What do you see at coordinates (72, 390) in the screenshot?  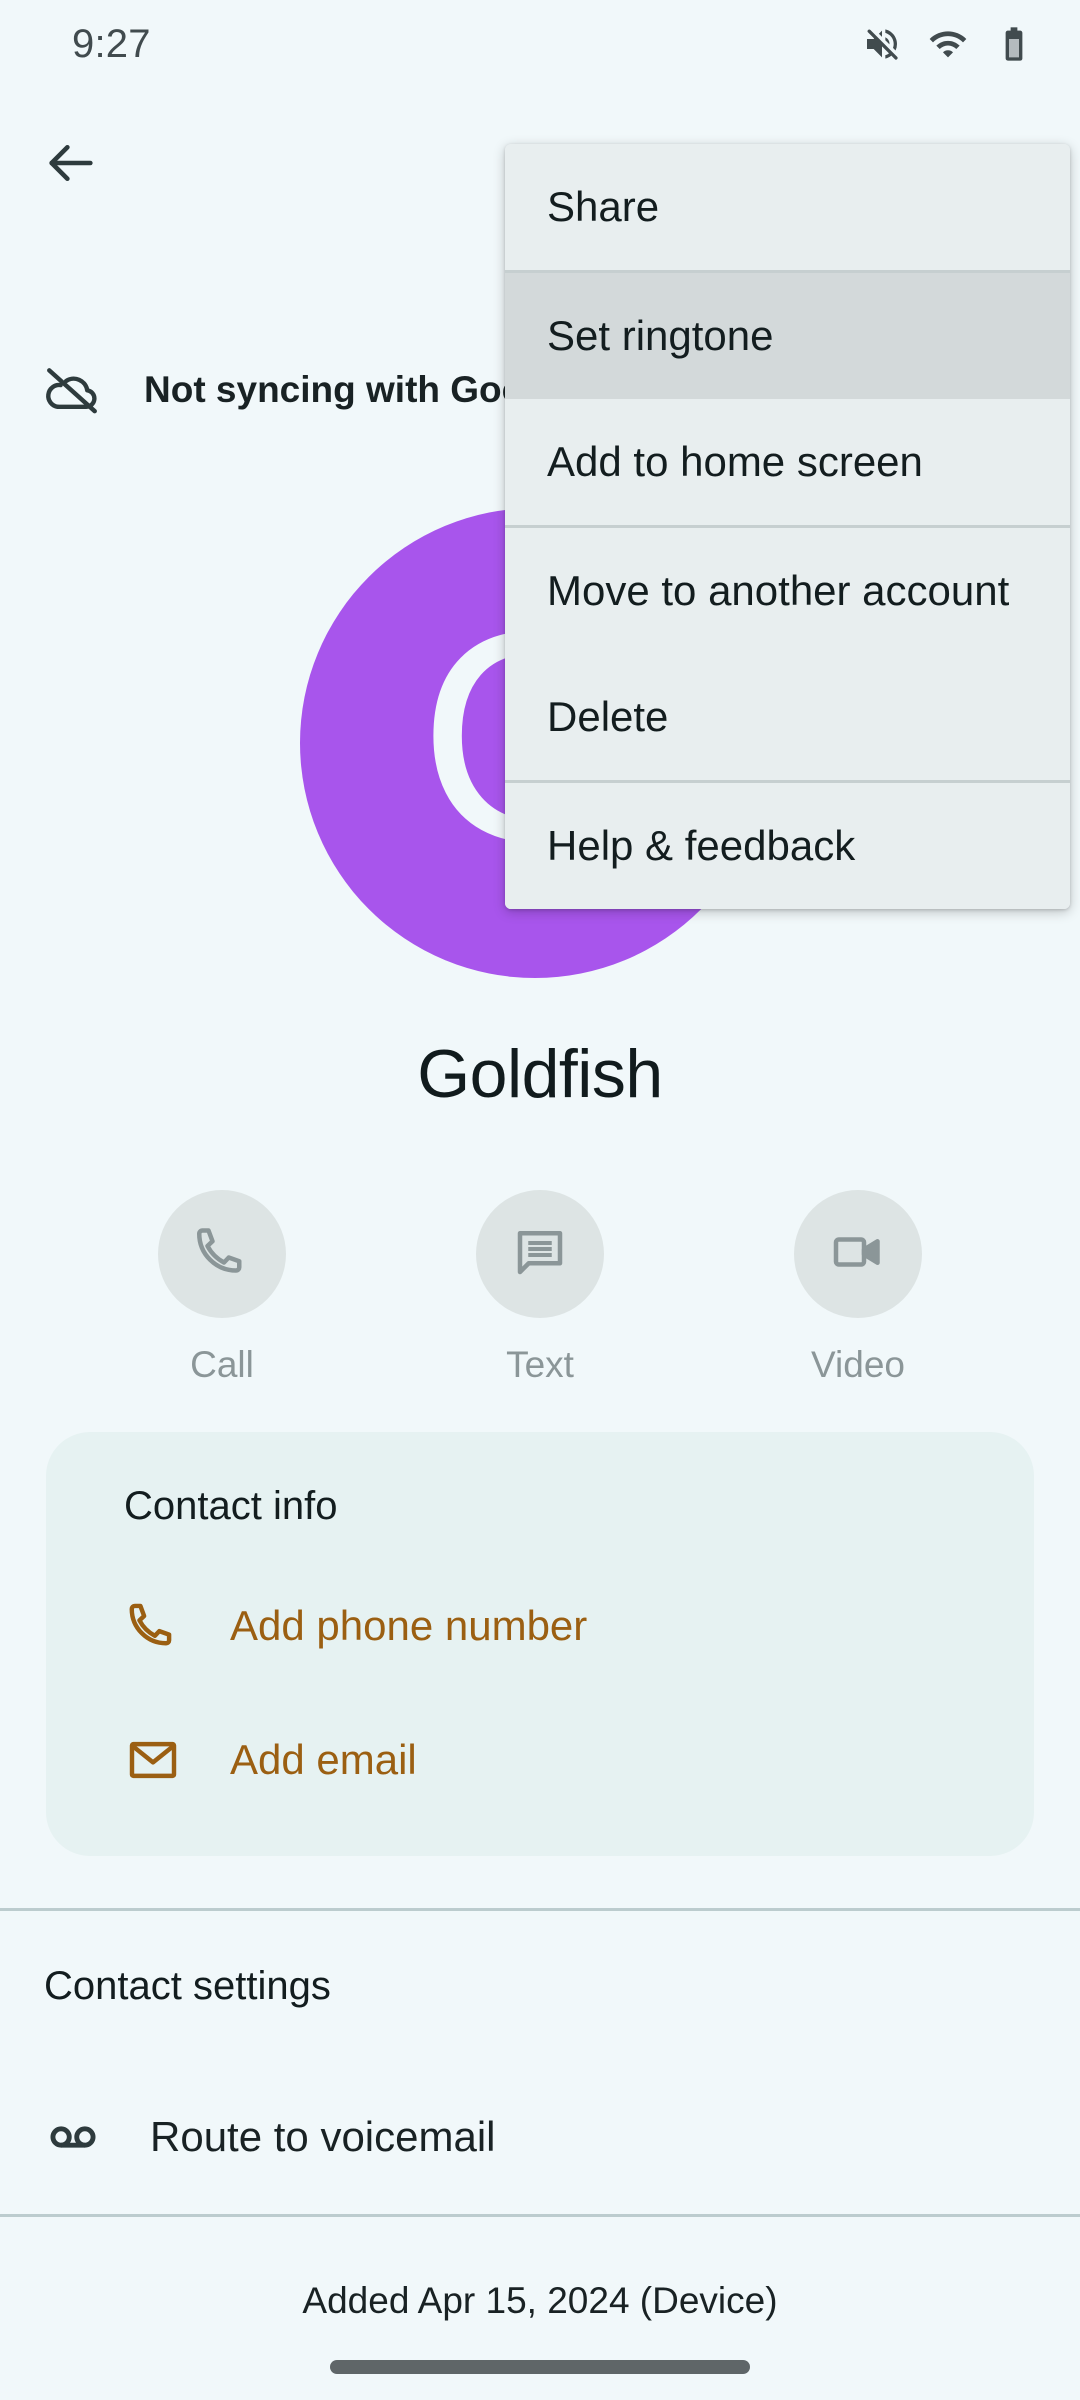 I see `cloud-off-icon` at bounding box center [72, 390].